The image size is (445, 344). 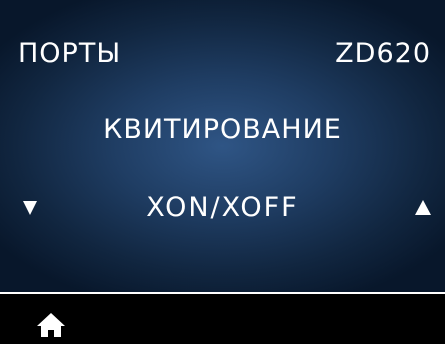 I want to click on setting-value-row: XON/XOFF, so click(x=222, y=208).